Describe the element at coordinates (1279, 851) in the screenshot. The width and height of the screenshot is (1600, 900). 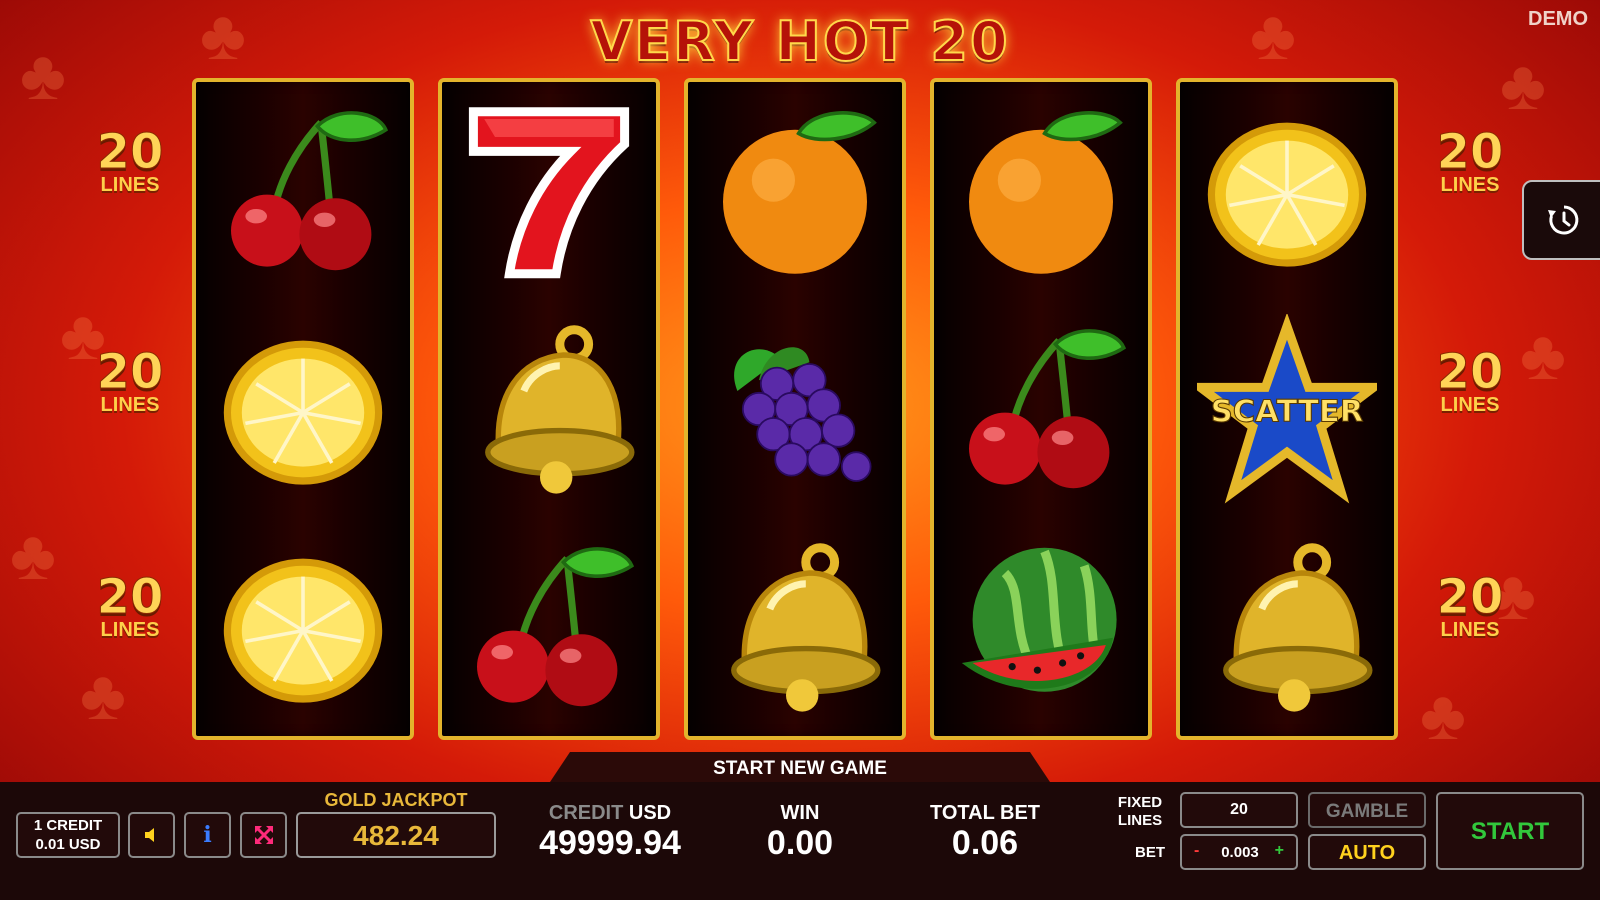
I see `bet-increase-button: +` at that location.